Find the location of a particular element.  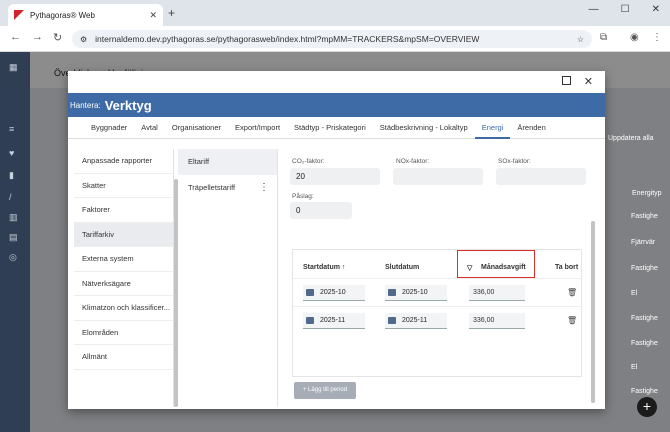

nav-heart-icon: ♥ is located at coordinates (11, 153).